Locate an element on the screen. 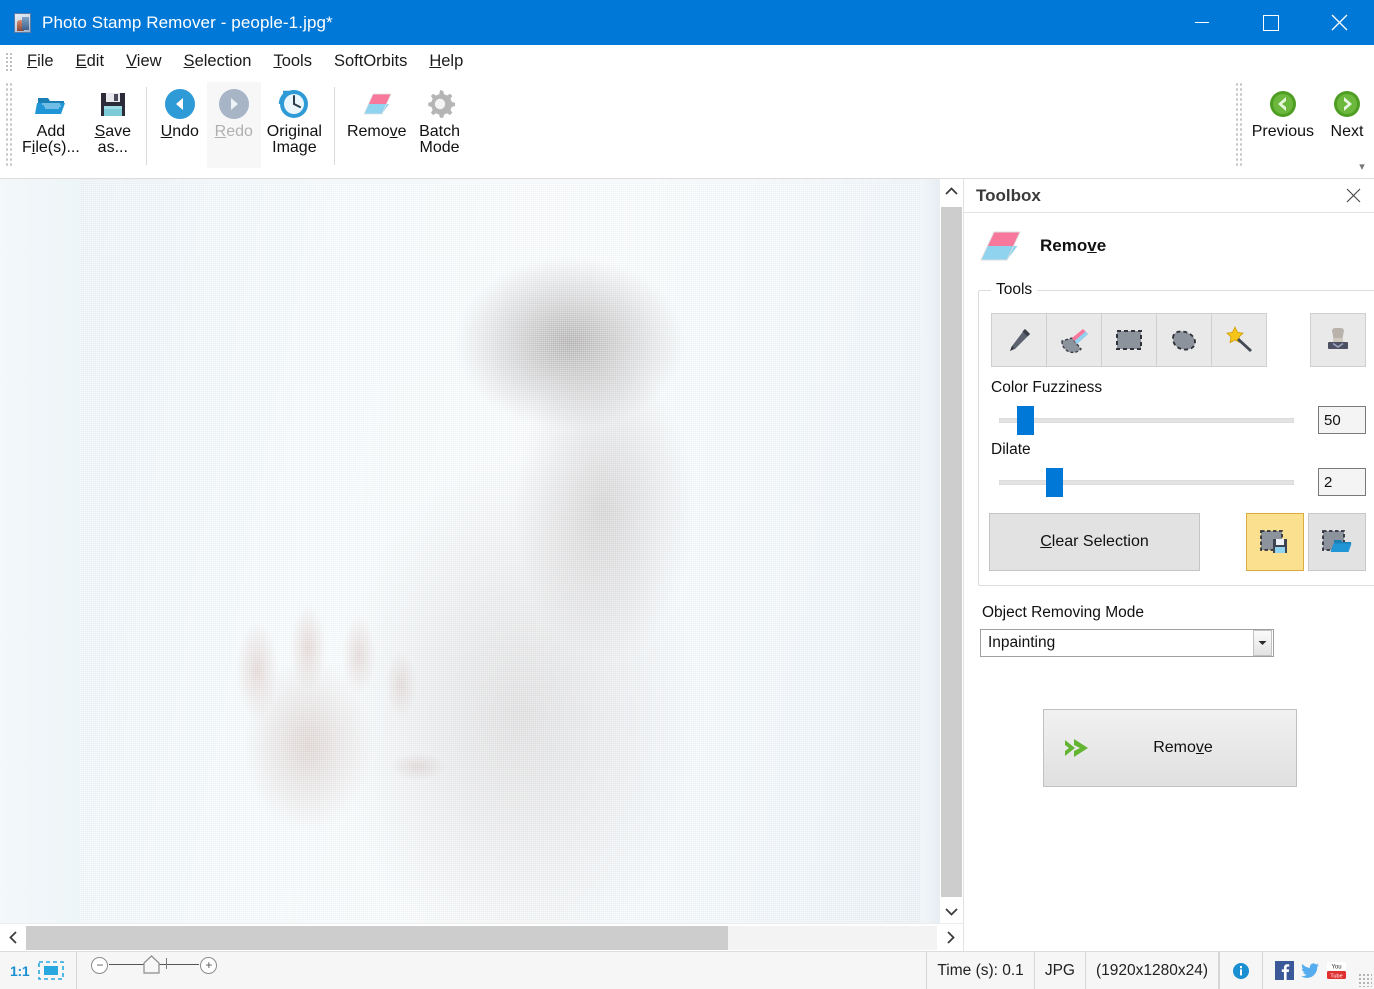 The width and height of the screenshot is (1374, 989). original-image-button: Original Image is located at coordinates (294, 125).